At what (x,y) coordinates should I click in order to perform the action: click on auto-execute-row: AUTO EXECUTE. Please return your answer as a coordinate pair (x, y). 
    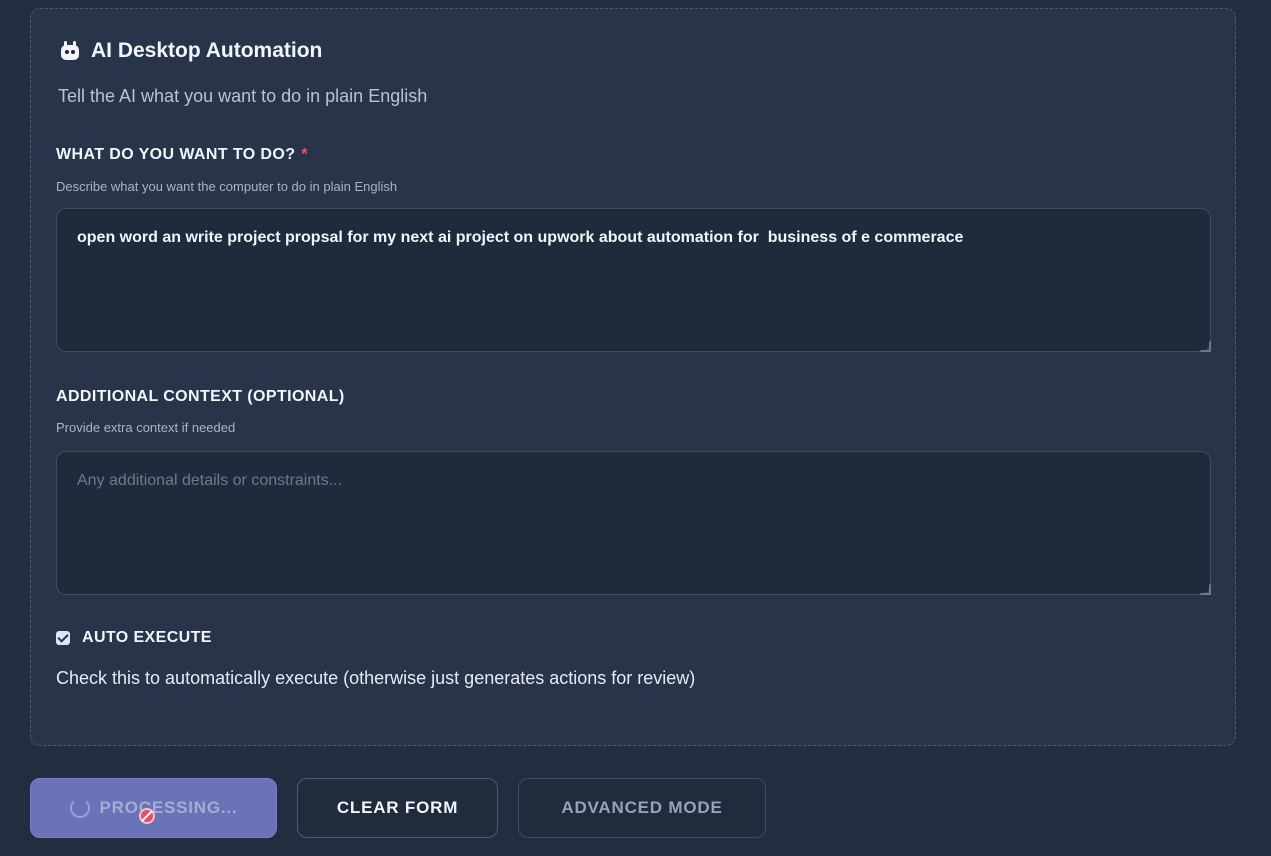
    Looking at the image, I should click on (134, 638).